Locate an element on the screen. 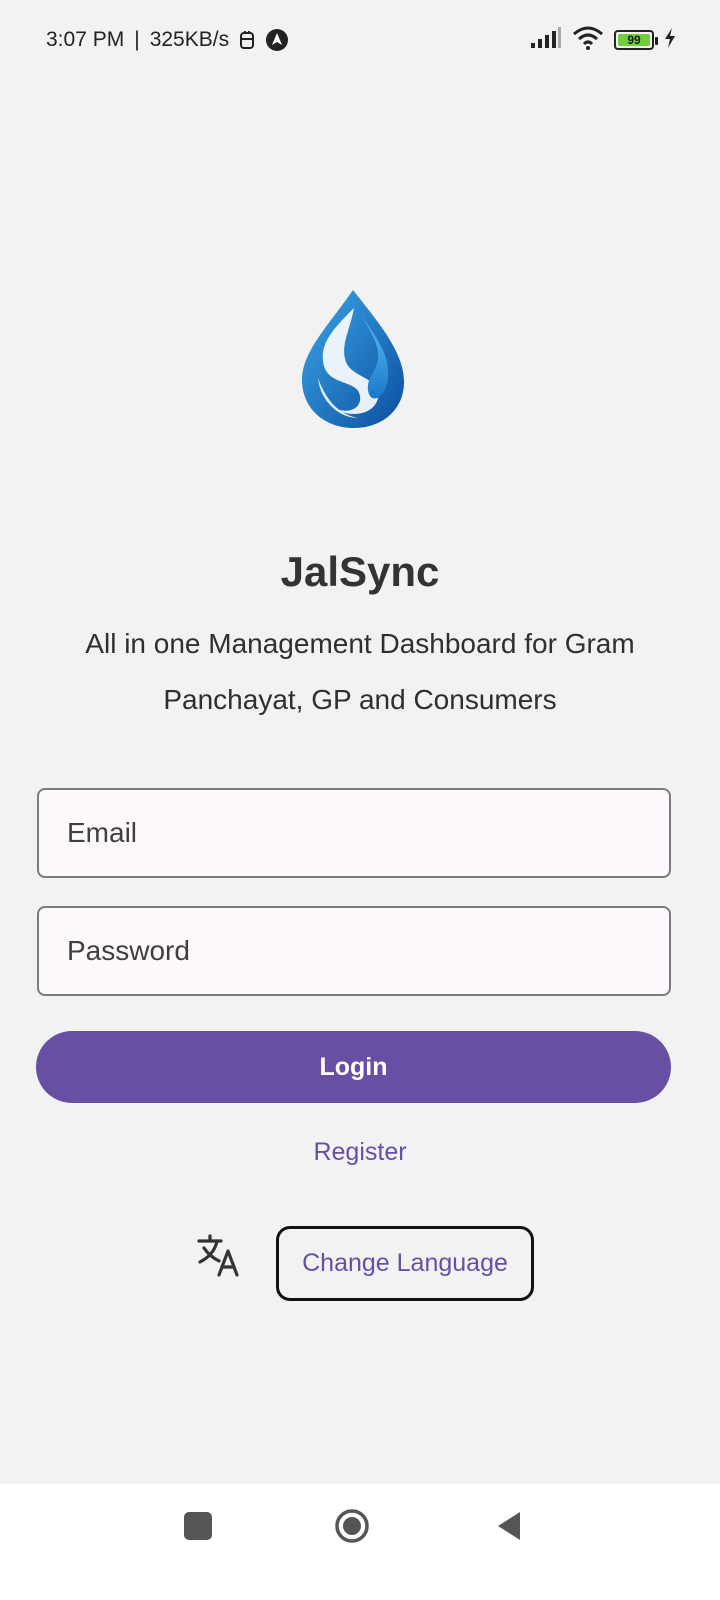  back-icon is located at coordinates (509, 1526).